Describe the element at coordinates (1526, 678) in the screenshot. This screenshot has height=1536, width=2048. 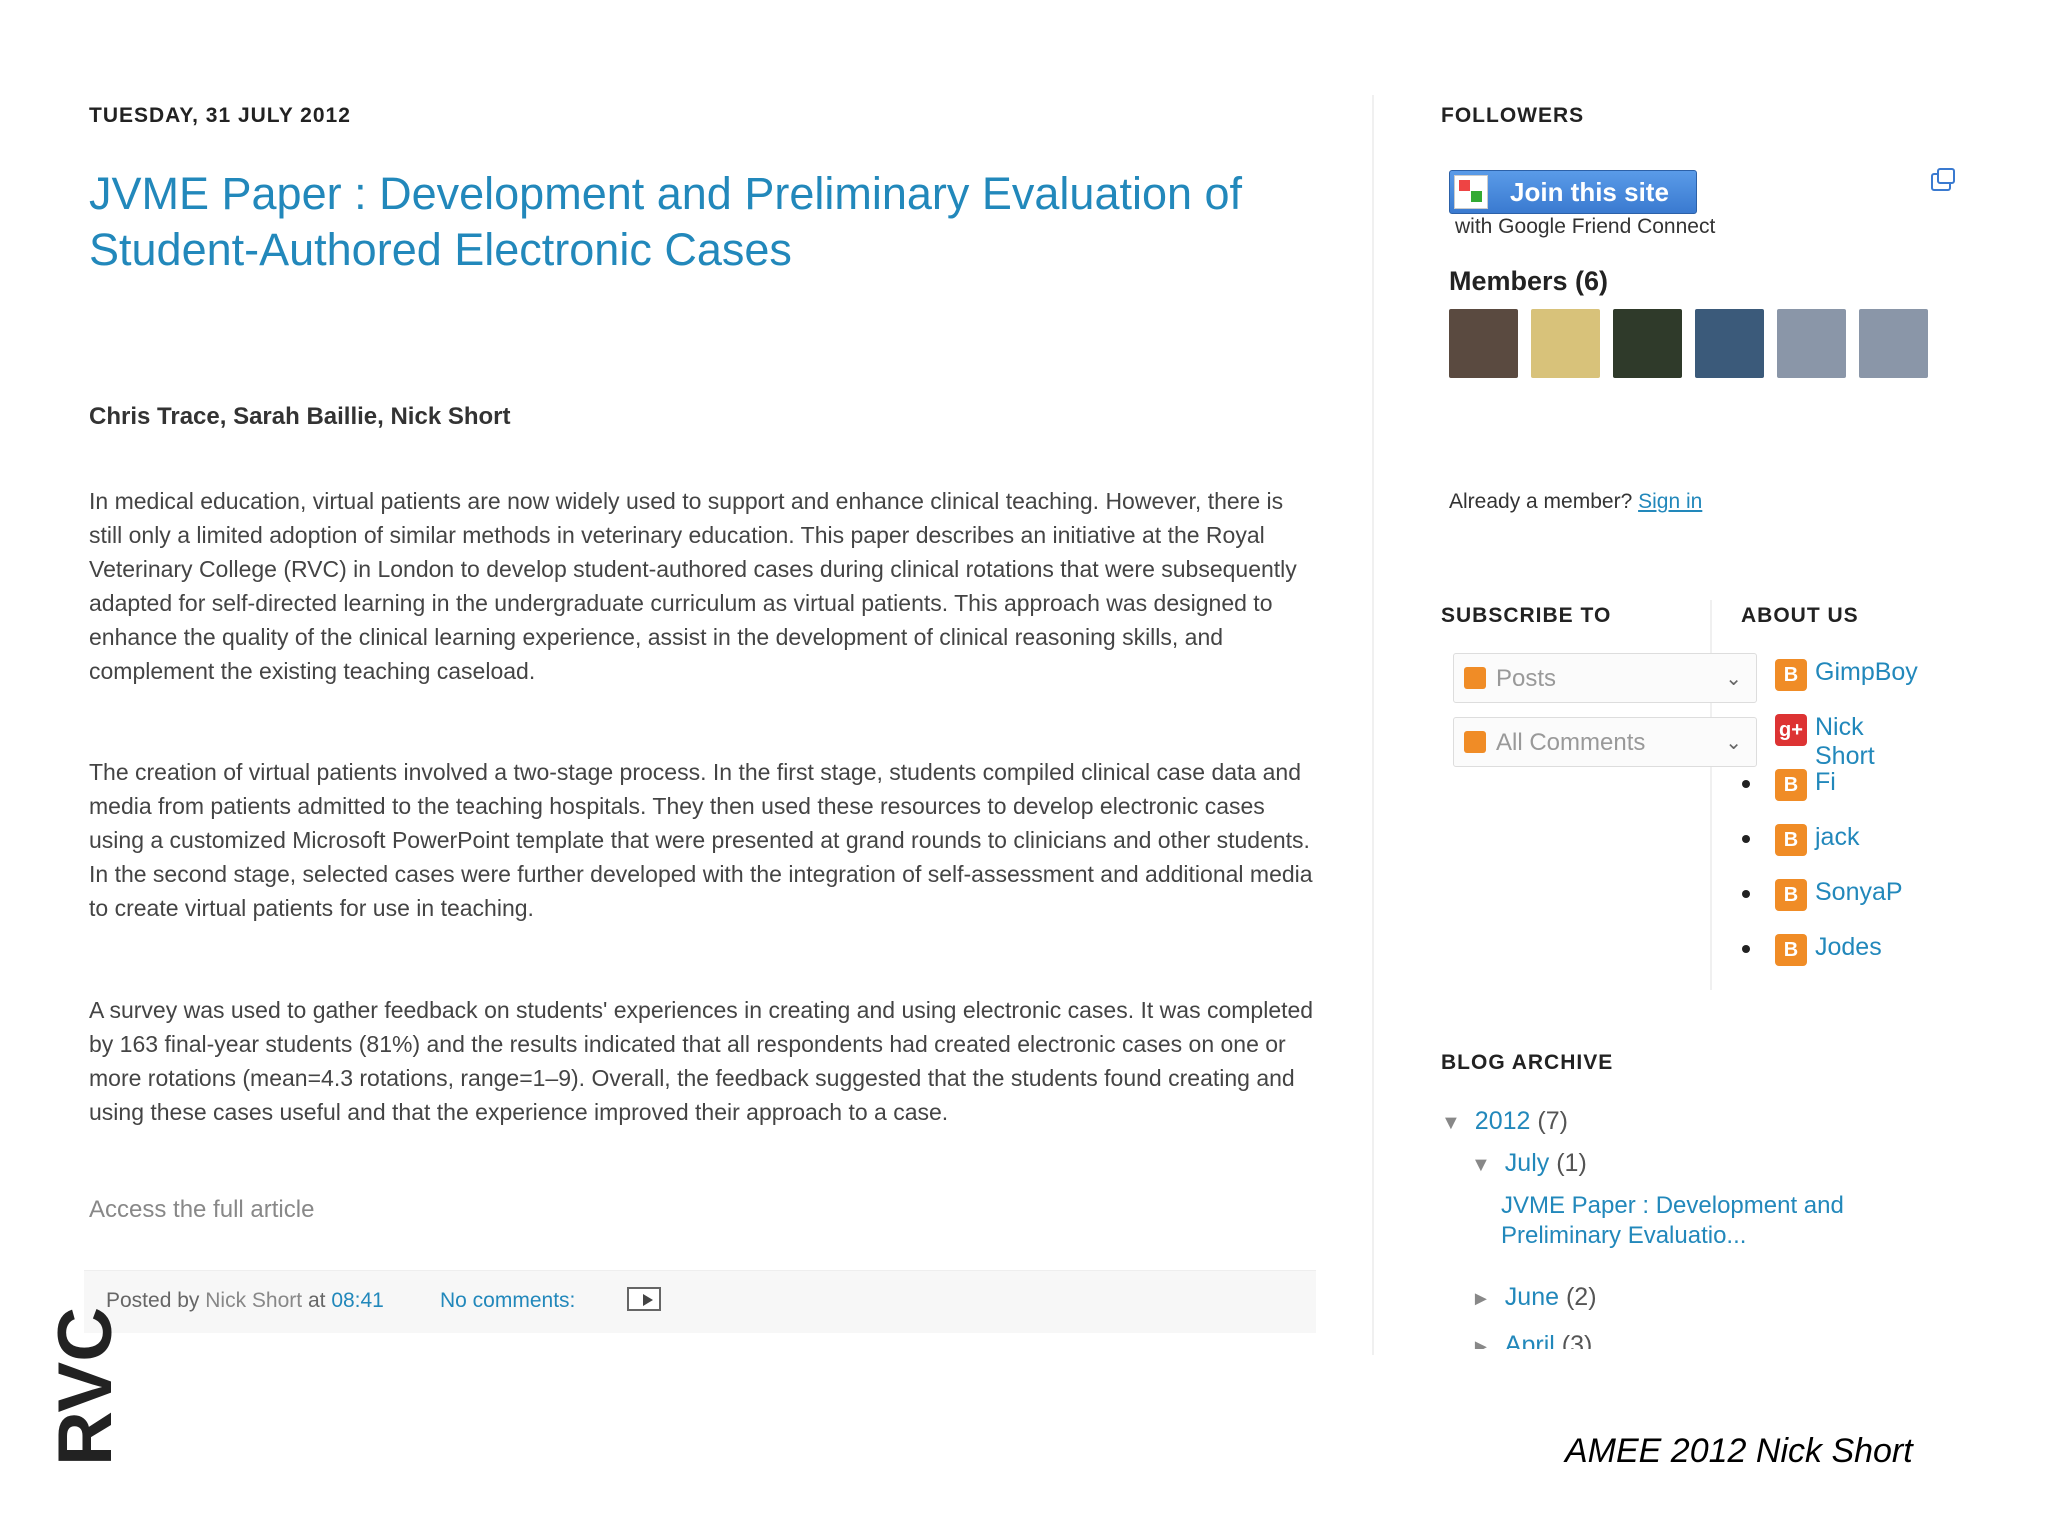
I see `subscribe-option-label: Posts` at that location.